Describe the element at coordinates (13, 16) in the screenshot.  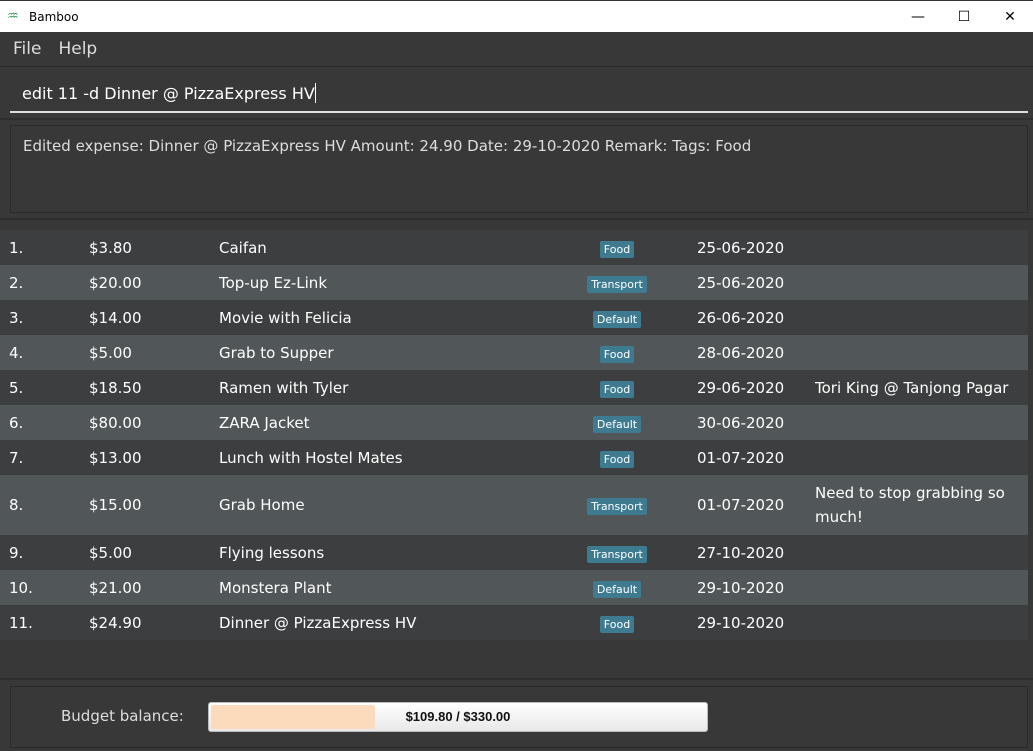
I see `bamboo-icon: ♒` at that location.